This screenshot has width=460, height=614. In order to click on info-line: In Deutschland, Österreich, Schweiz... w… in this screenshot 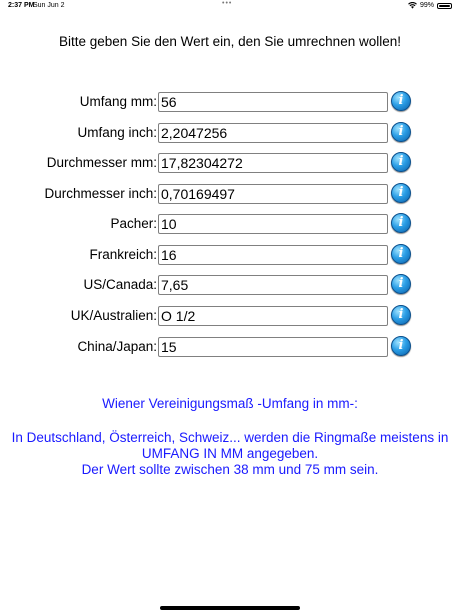, I will do `click(230, 437)`.